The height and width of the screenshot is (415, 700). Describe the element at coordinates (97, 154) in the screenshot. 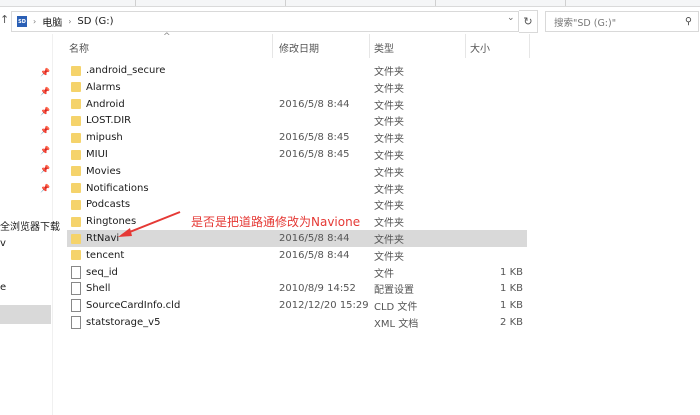

I see `file-name: MIUI` at that location.